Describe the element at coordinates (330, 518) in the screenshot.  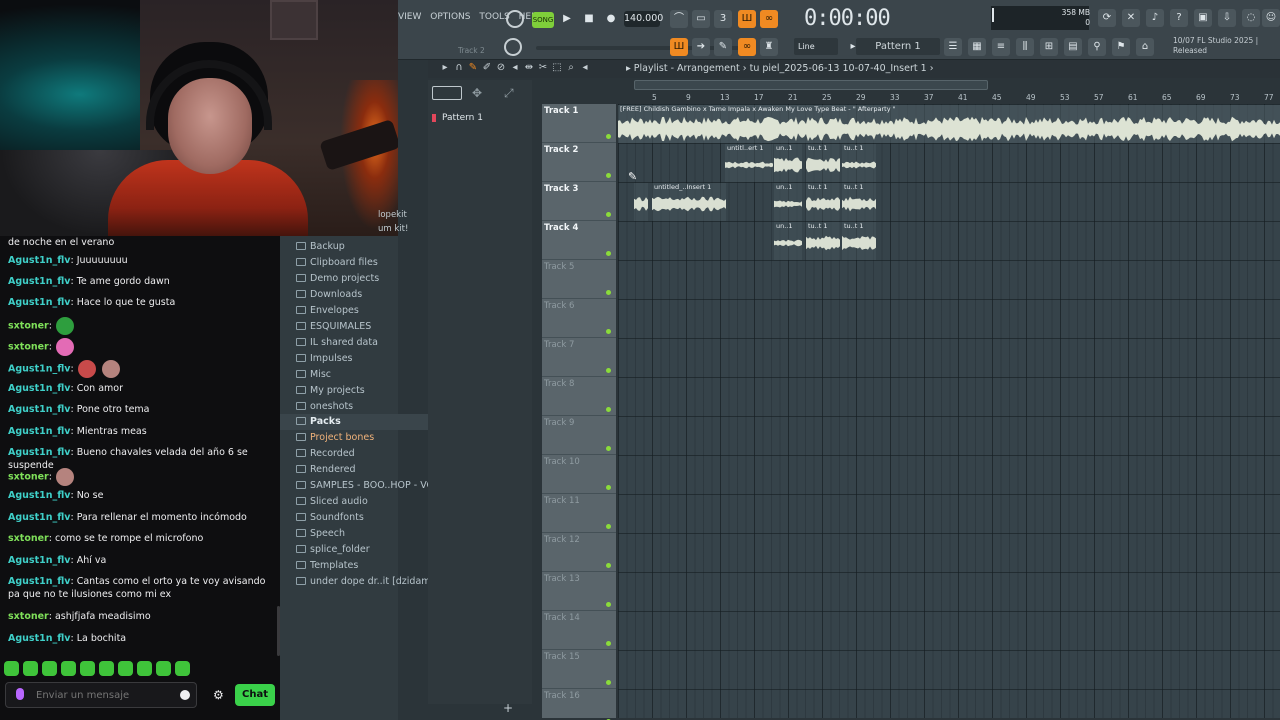
I see `browser-folder: Soundfonts` at that location.